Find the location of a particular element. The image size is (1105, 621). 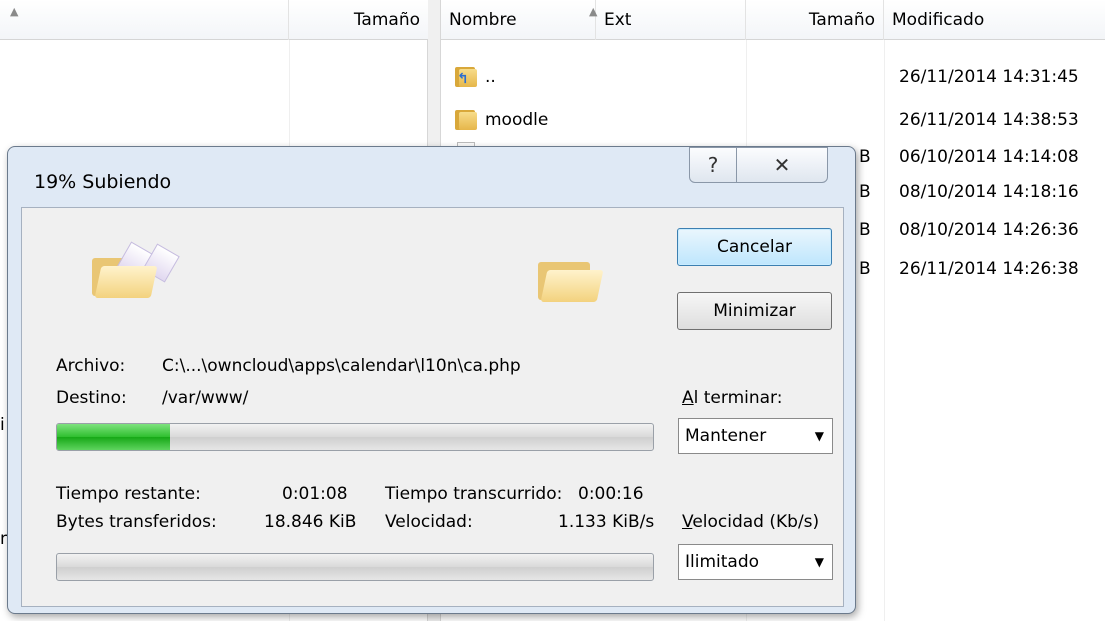

on-finish-label: Al terminar: is located at coordinates (732, 398).